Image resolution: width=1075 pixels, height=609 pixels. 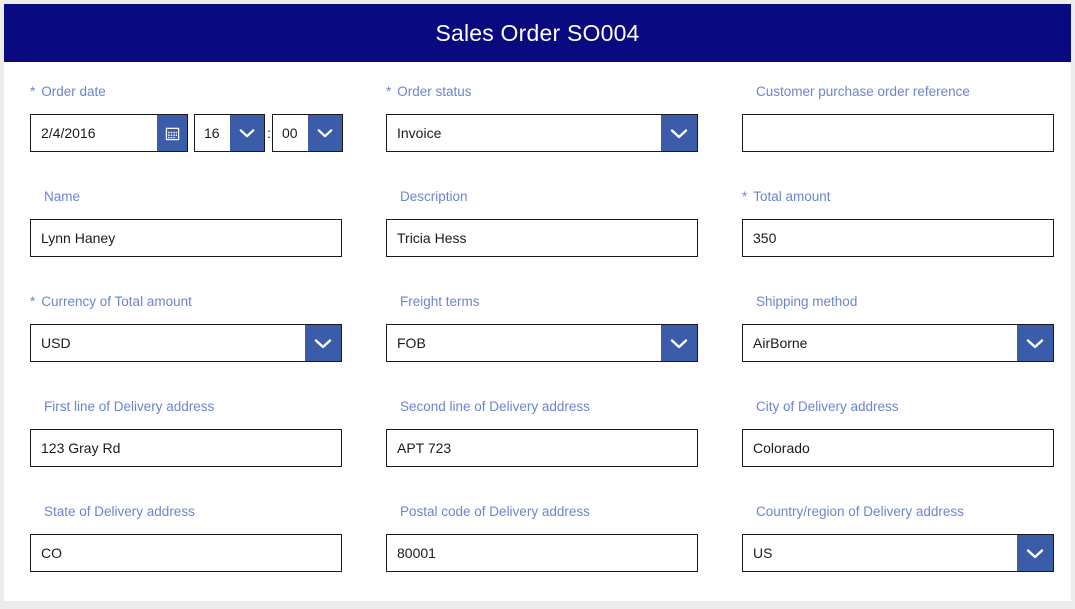 I want to click on state-value: CO, so click(x=51, y=553).